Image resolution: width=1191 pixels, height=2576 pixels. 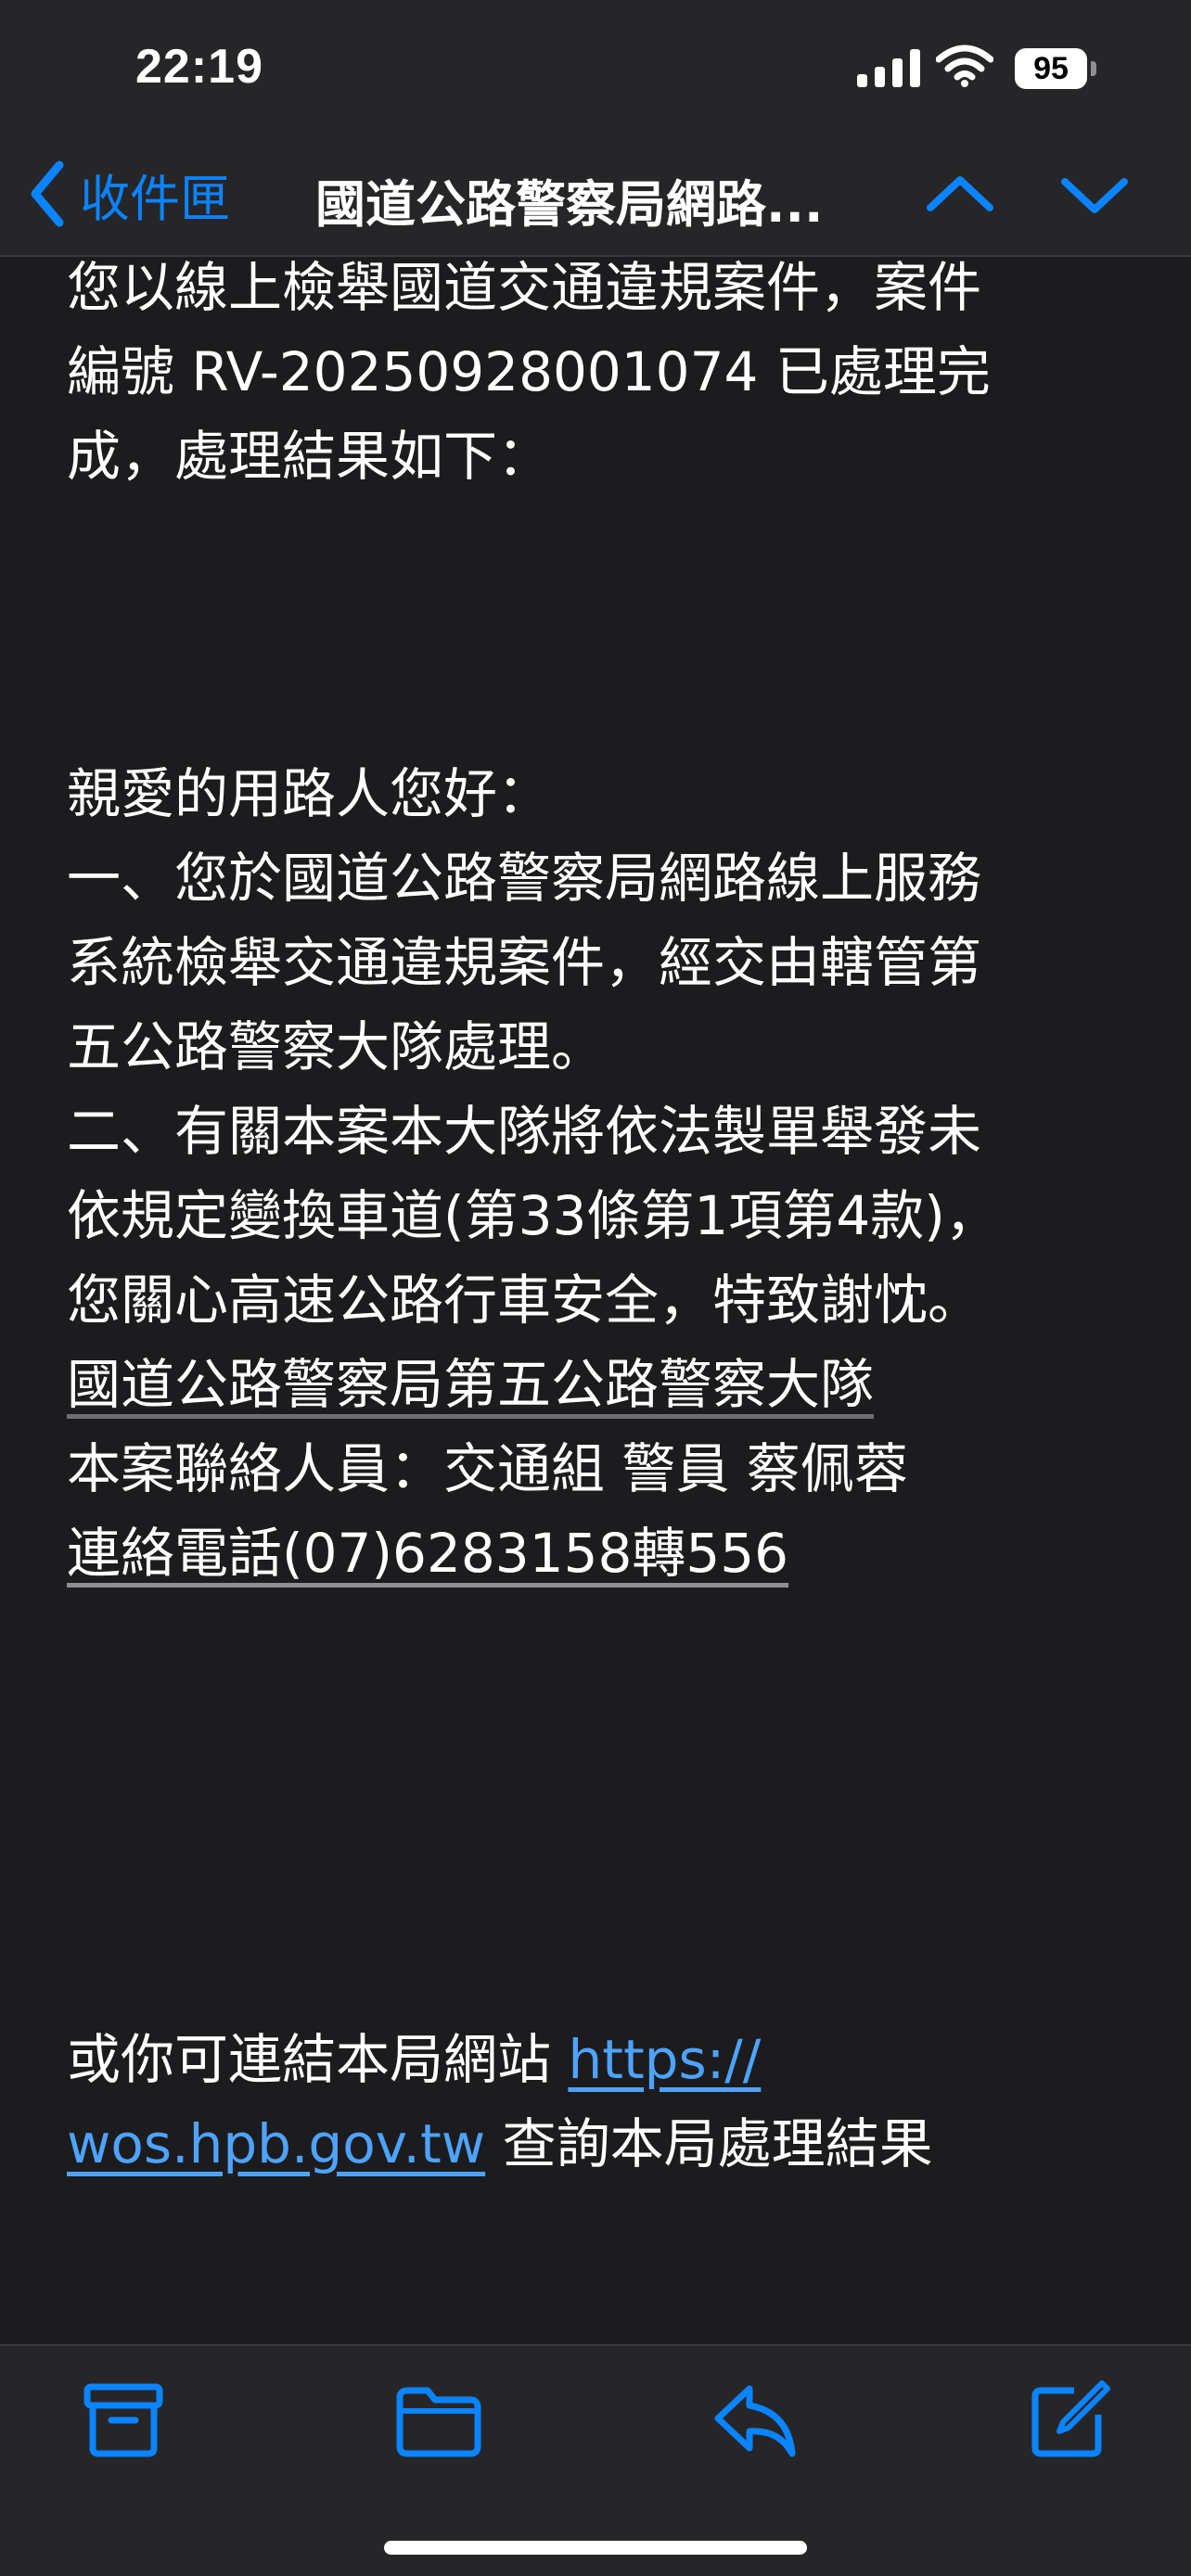 What do you see at coordinates (488, 1468) in the screenshot?
I see `contact-person-line: 本案聯絡人員：交通組 警員 蔡佩蓉` at bounding box center [488, 1468].